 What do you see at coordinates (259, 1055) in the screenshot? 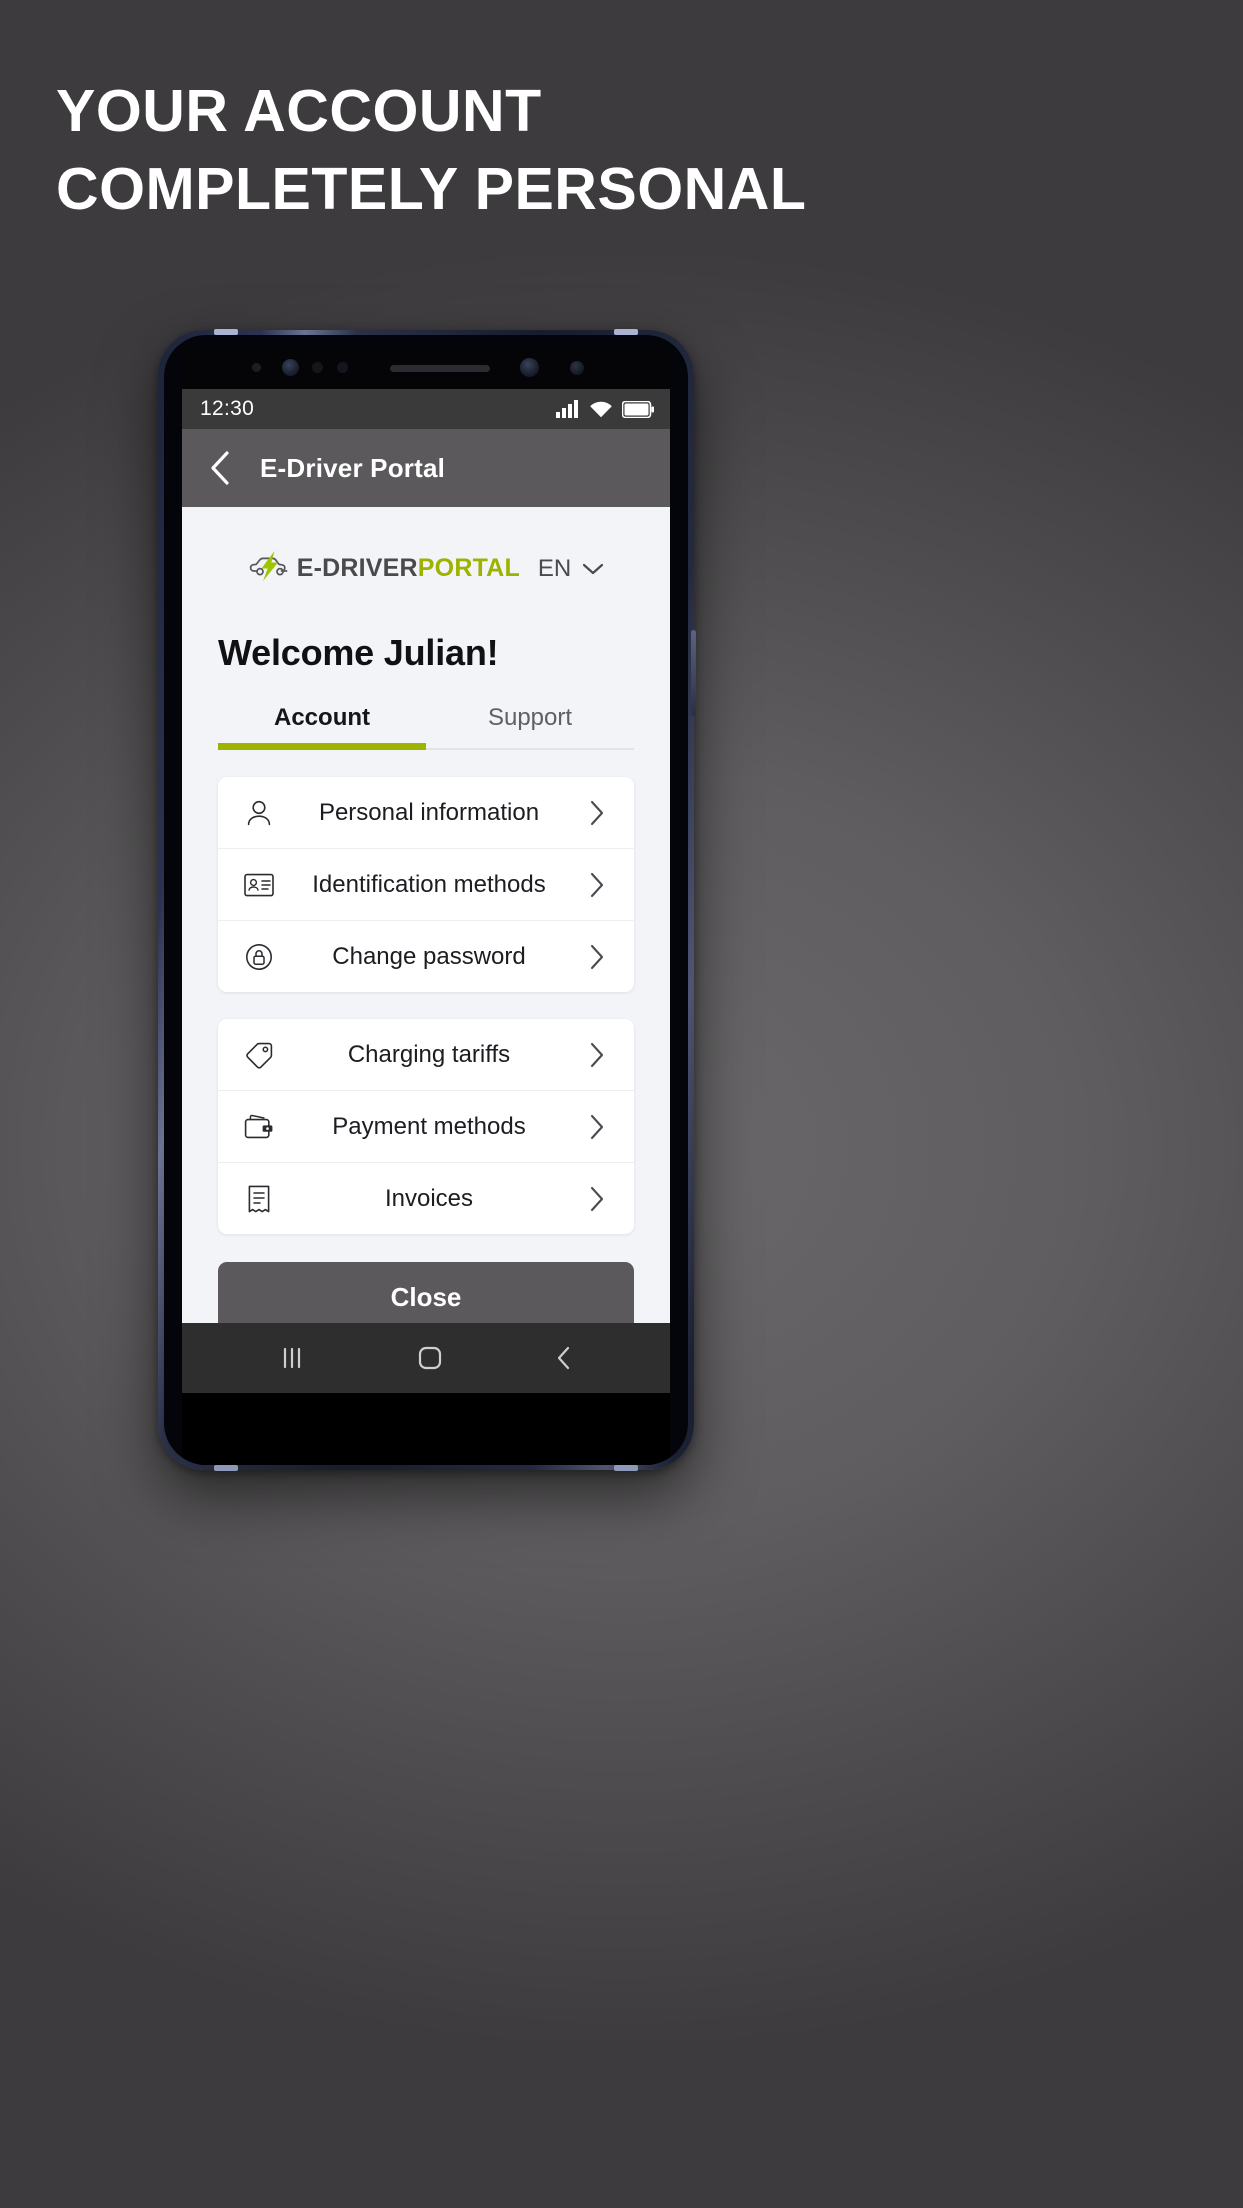
I see `tag-icon` at bounding box center [259, 1055].